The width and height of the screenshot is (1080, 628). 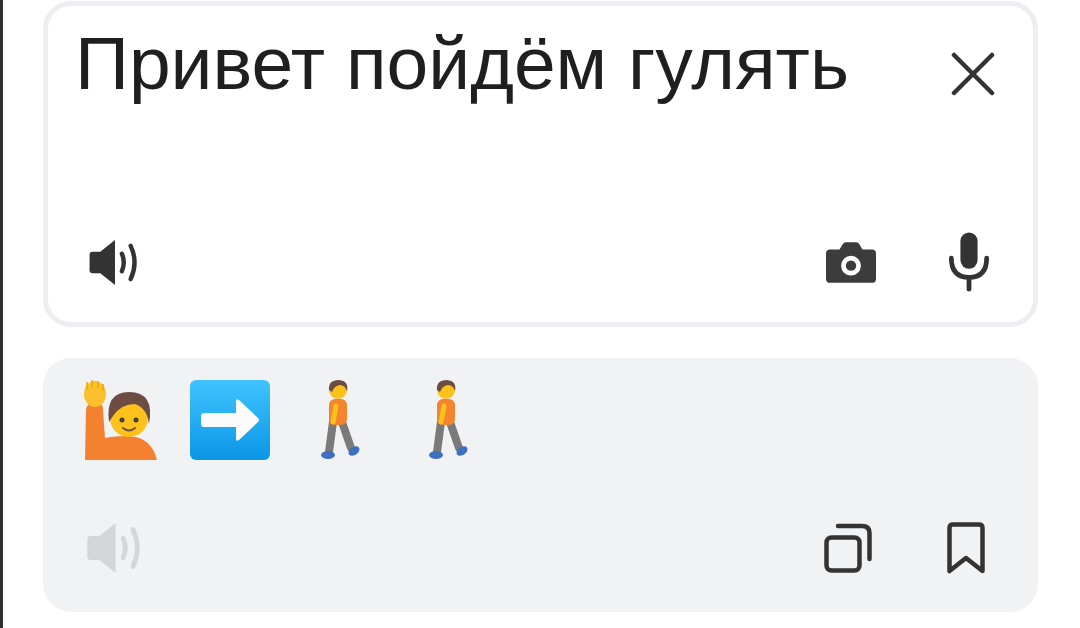 What do you see at coordinates (973, 74) in the screenshot?
I see `close-icon` at bounding box center [973, 74].